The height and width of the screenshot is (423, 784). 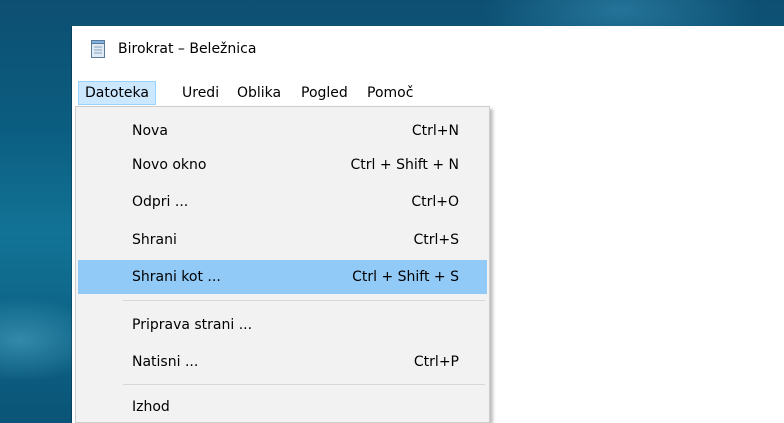 I want to click on menu-pomoc: Pomoč, so click(x=390, y=93).